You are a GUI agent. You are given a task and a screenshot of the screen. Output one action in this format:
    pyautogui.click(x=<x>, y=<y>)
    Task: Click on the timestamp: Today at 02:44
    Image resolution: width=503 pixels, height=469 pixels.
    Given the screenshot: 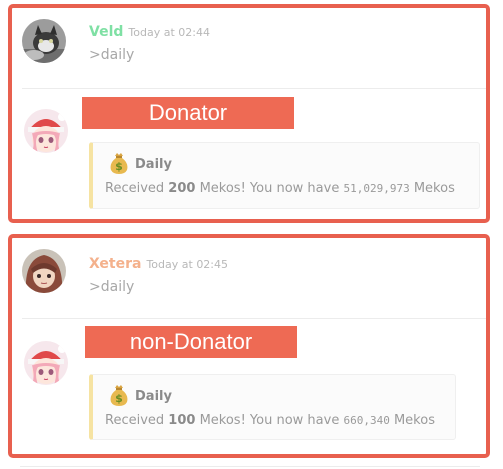 What is the action you would take?
    pyautogui.click(x=169, y=32)
    